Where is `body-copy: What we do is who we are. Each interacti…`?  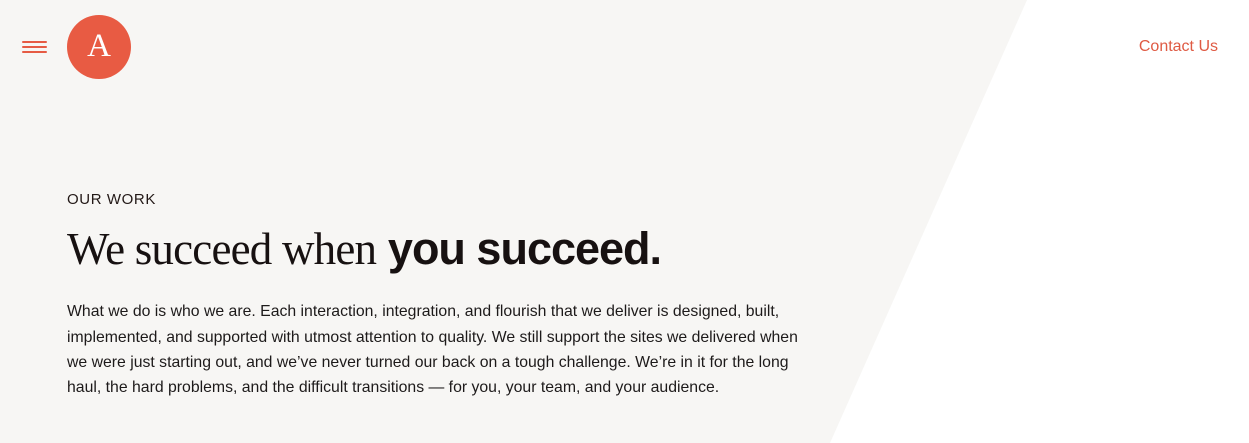 body-copy: What we do is who we are. Each interacti… is located at coordinates (432, 350).